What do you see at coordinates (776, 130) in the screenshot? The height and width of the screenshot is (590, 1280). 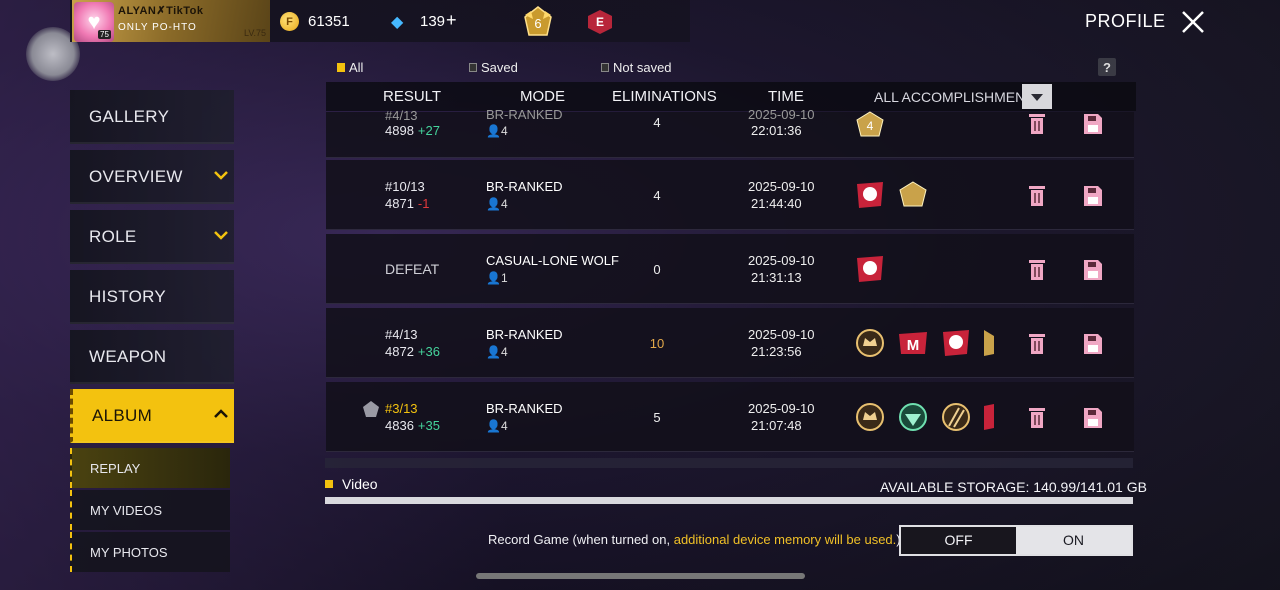 I see `match-time: 22:01:36` at bounding box center [776, 130].